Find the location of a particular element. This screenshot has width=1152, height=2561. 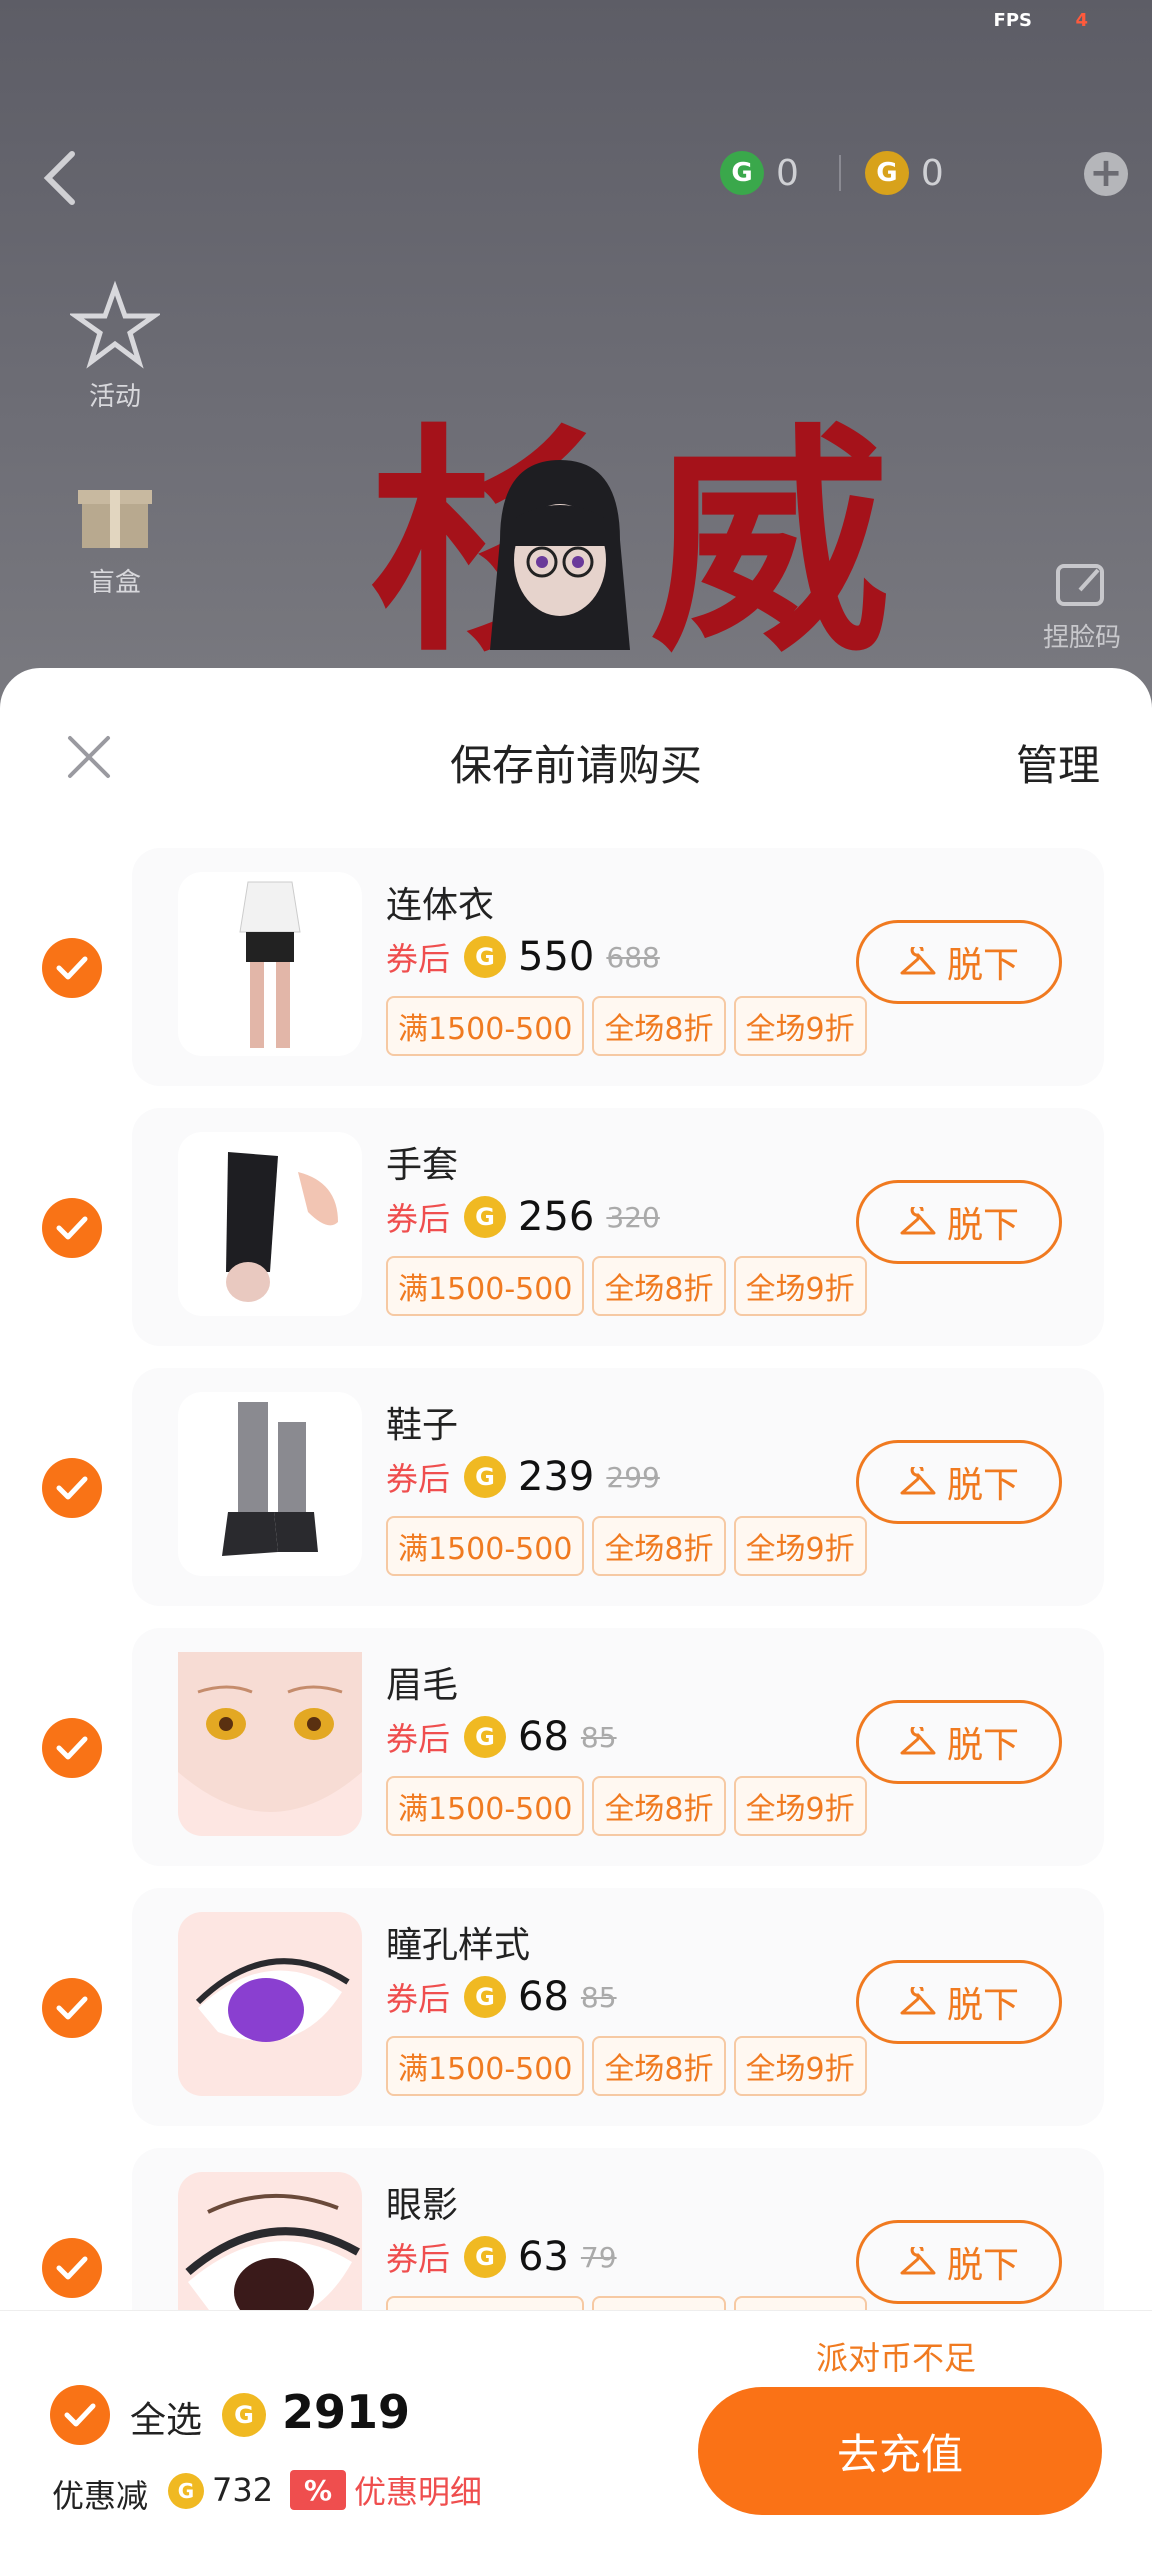

discount-detail-label: 优惠明细 is located at coordinates (418, 2492).